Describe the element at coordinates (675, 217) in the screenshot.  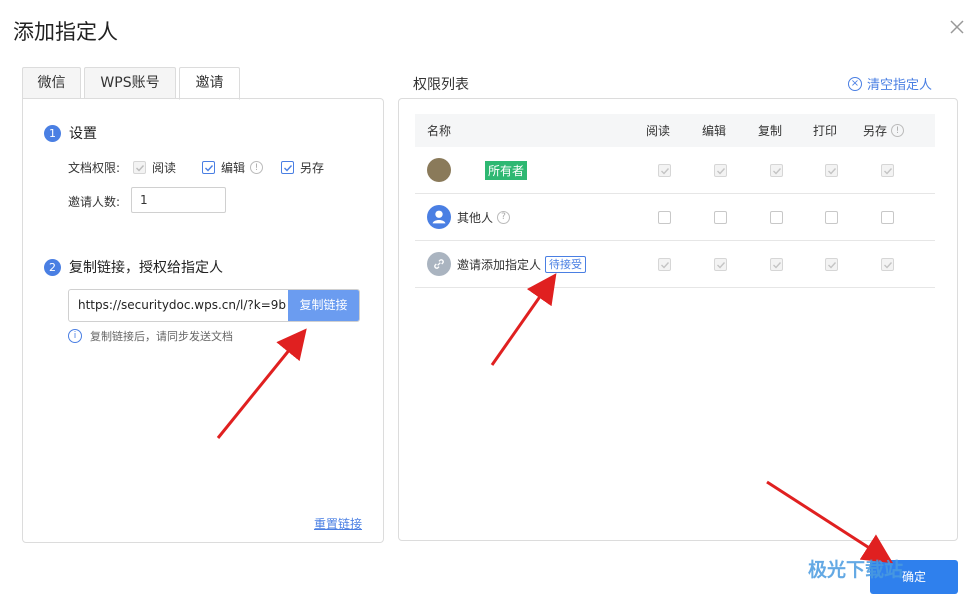
I see `table-row: 其他人 ?` at that location.